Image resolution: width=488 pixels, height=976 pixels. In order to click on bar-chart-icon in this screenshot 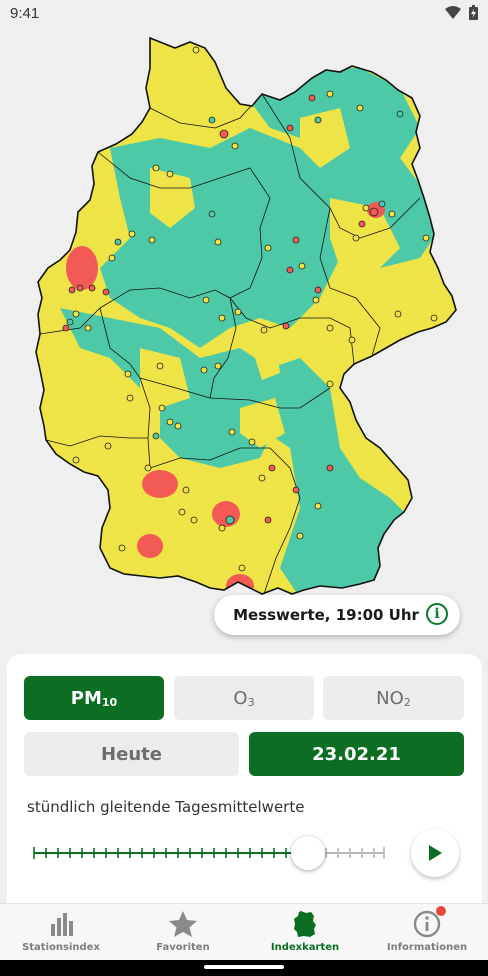, I will do `click(62, 924)`.